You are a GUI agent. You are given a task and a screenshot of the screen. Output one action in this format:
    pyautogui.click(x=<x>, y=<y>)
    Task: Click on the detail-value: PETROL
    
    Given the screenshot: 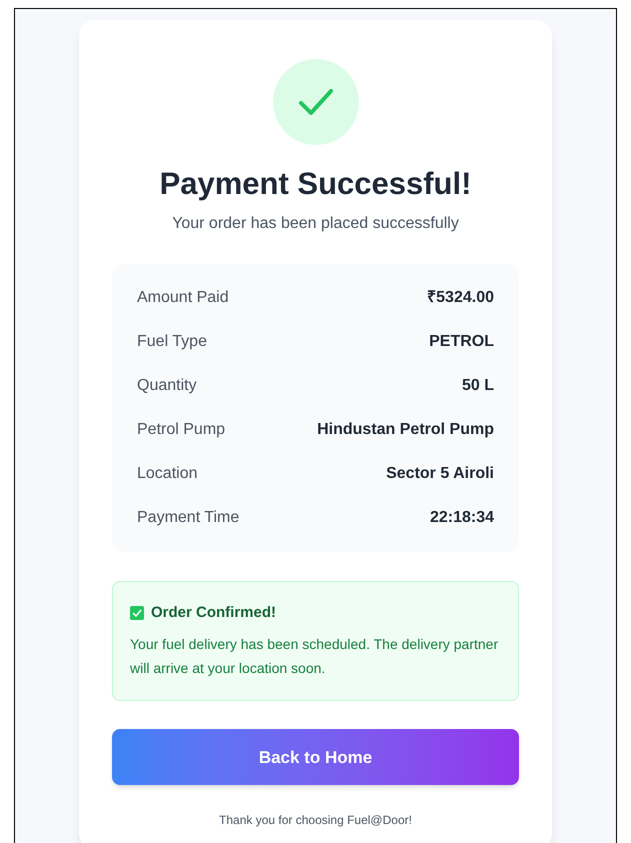 What is the action you would take?
    pyautogui.click(x=461, y=342)
    